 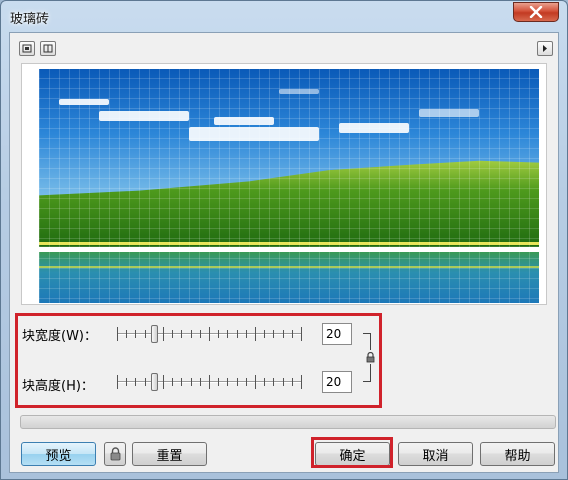 I want to click on single-preview-button, so click(x=27, y=48).